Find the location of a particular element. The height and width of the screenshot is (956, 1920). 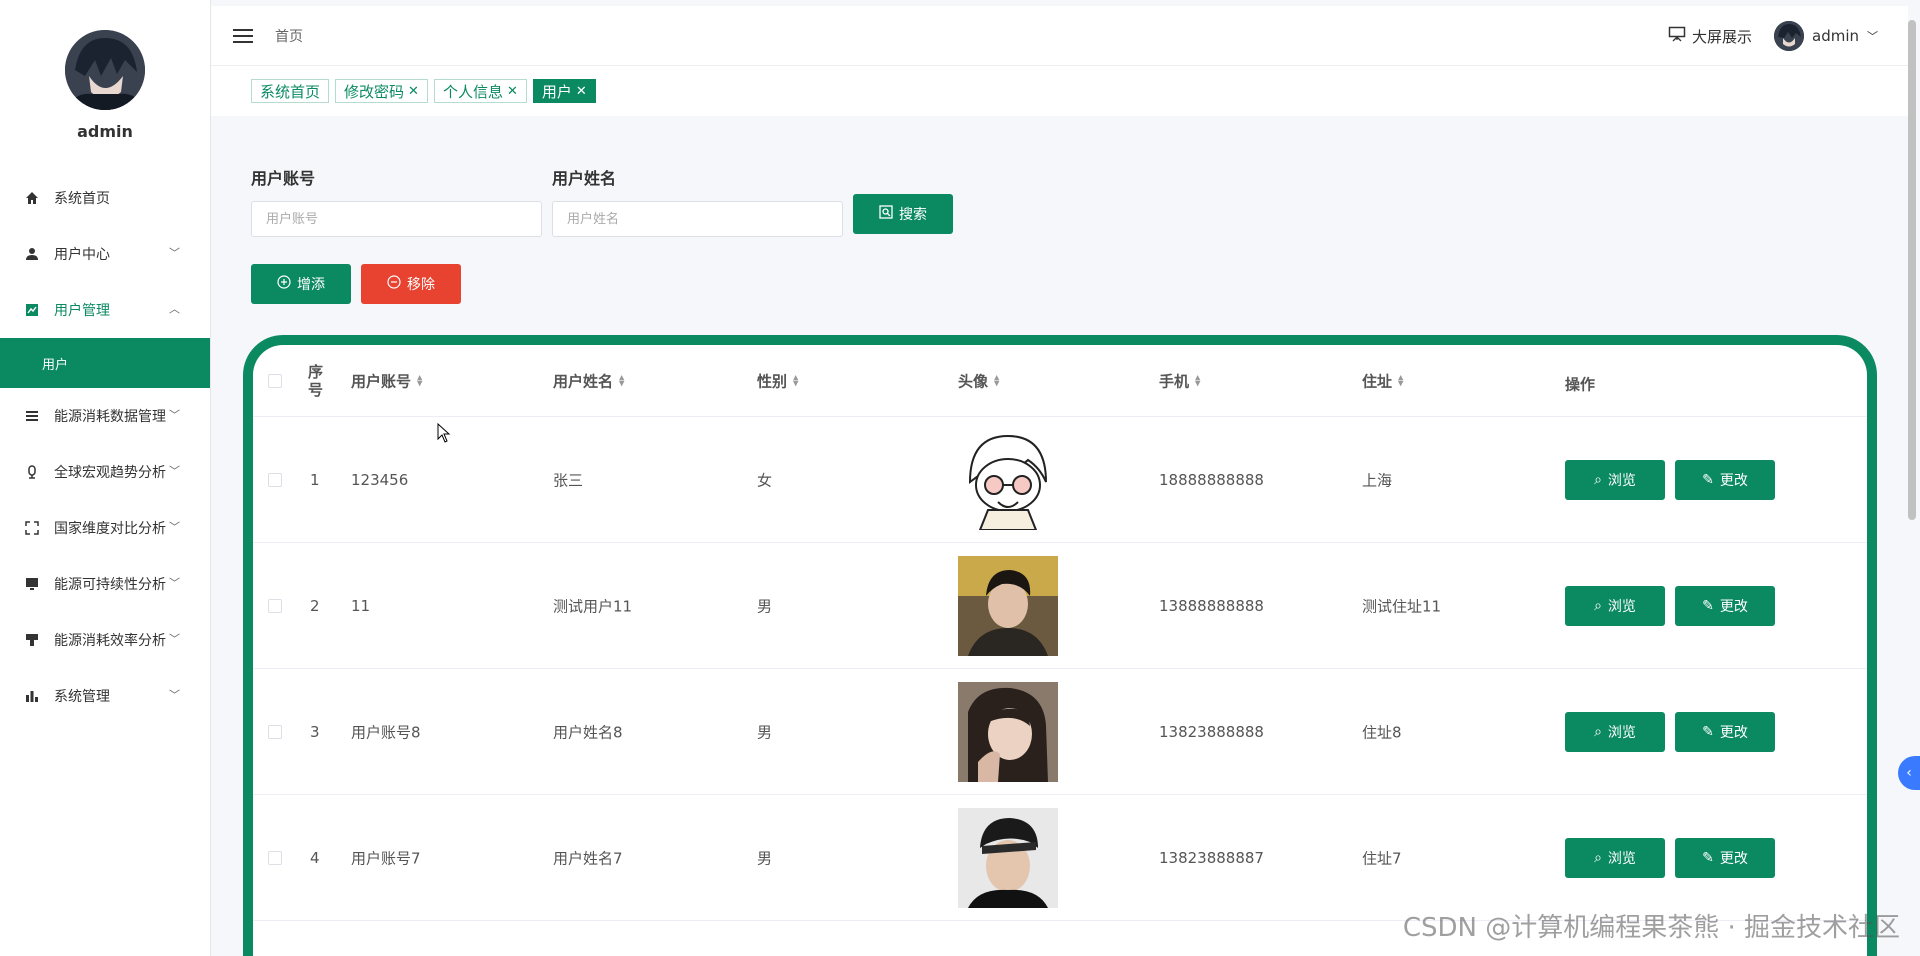

delete-button-label: 移除 is located at coordinates (421, 285).